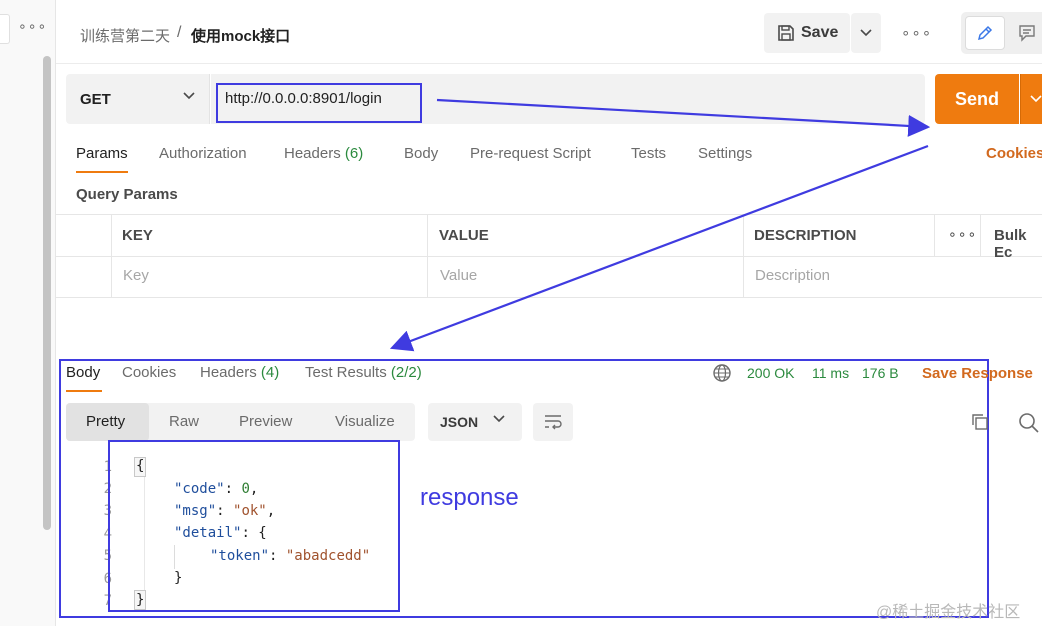  What do you see at coordinates (346, 372) in the screenshot?
I see `response-tab-test-results-label: Test Results` at bounding box center [346, 372].